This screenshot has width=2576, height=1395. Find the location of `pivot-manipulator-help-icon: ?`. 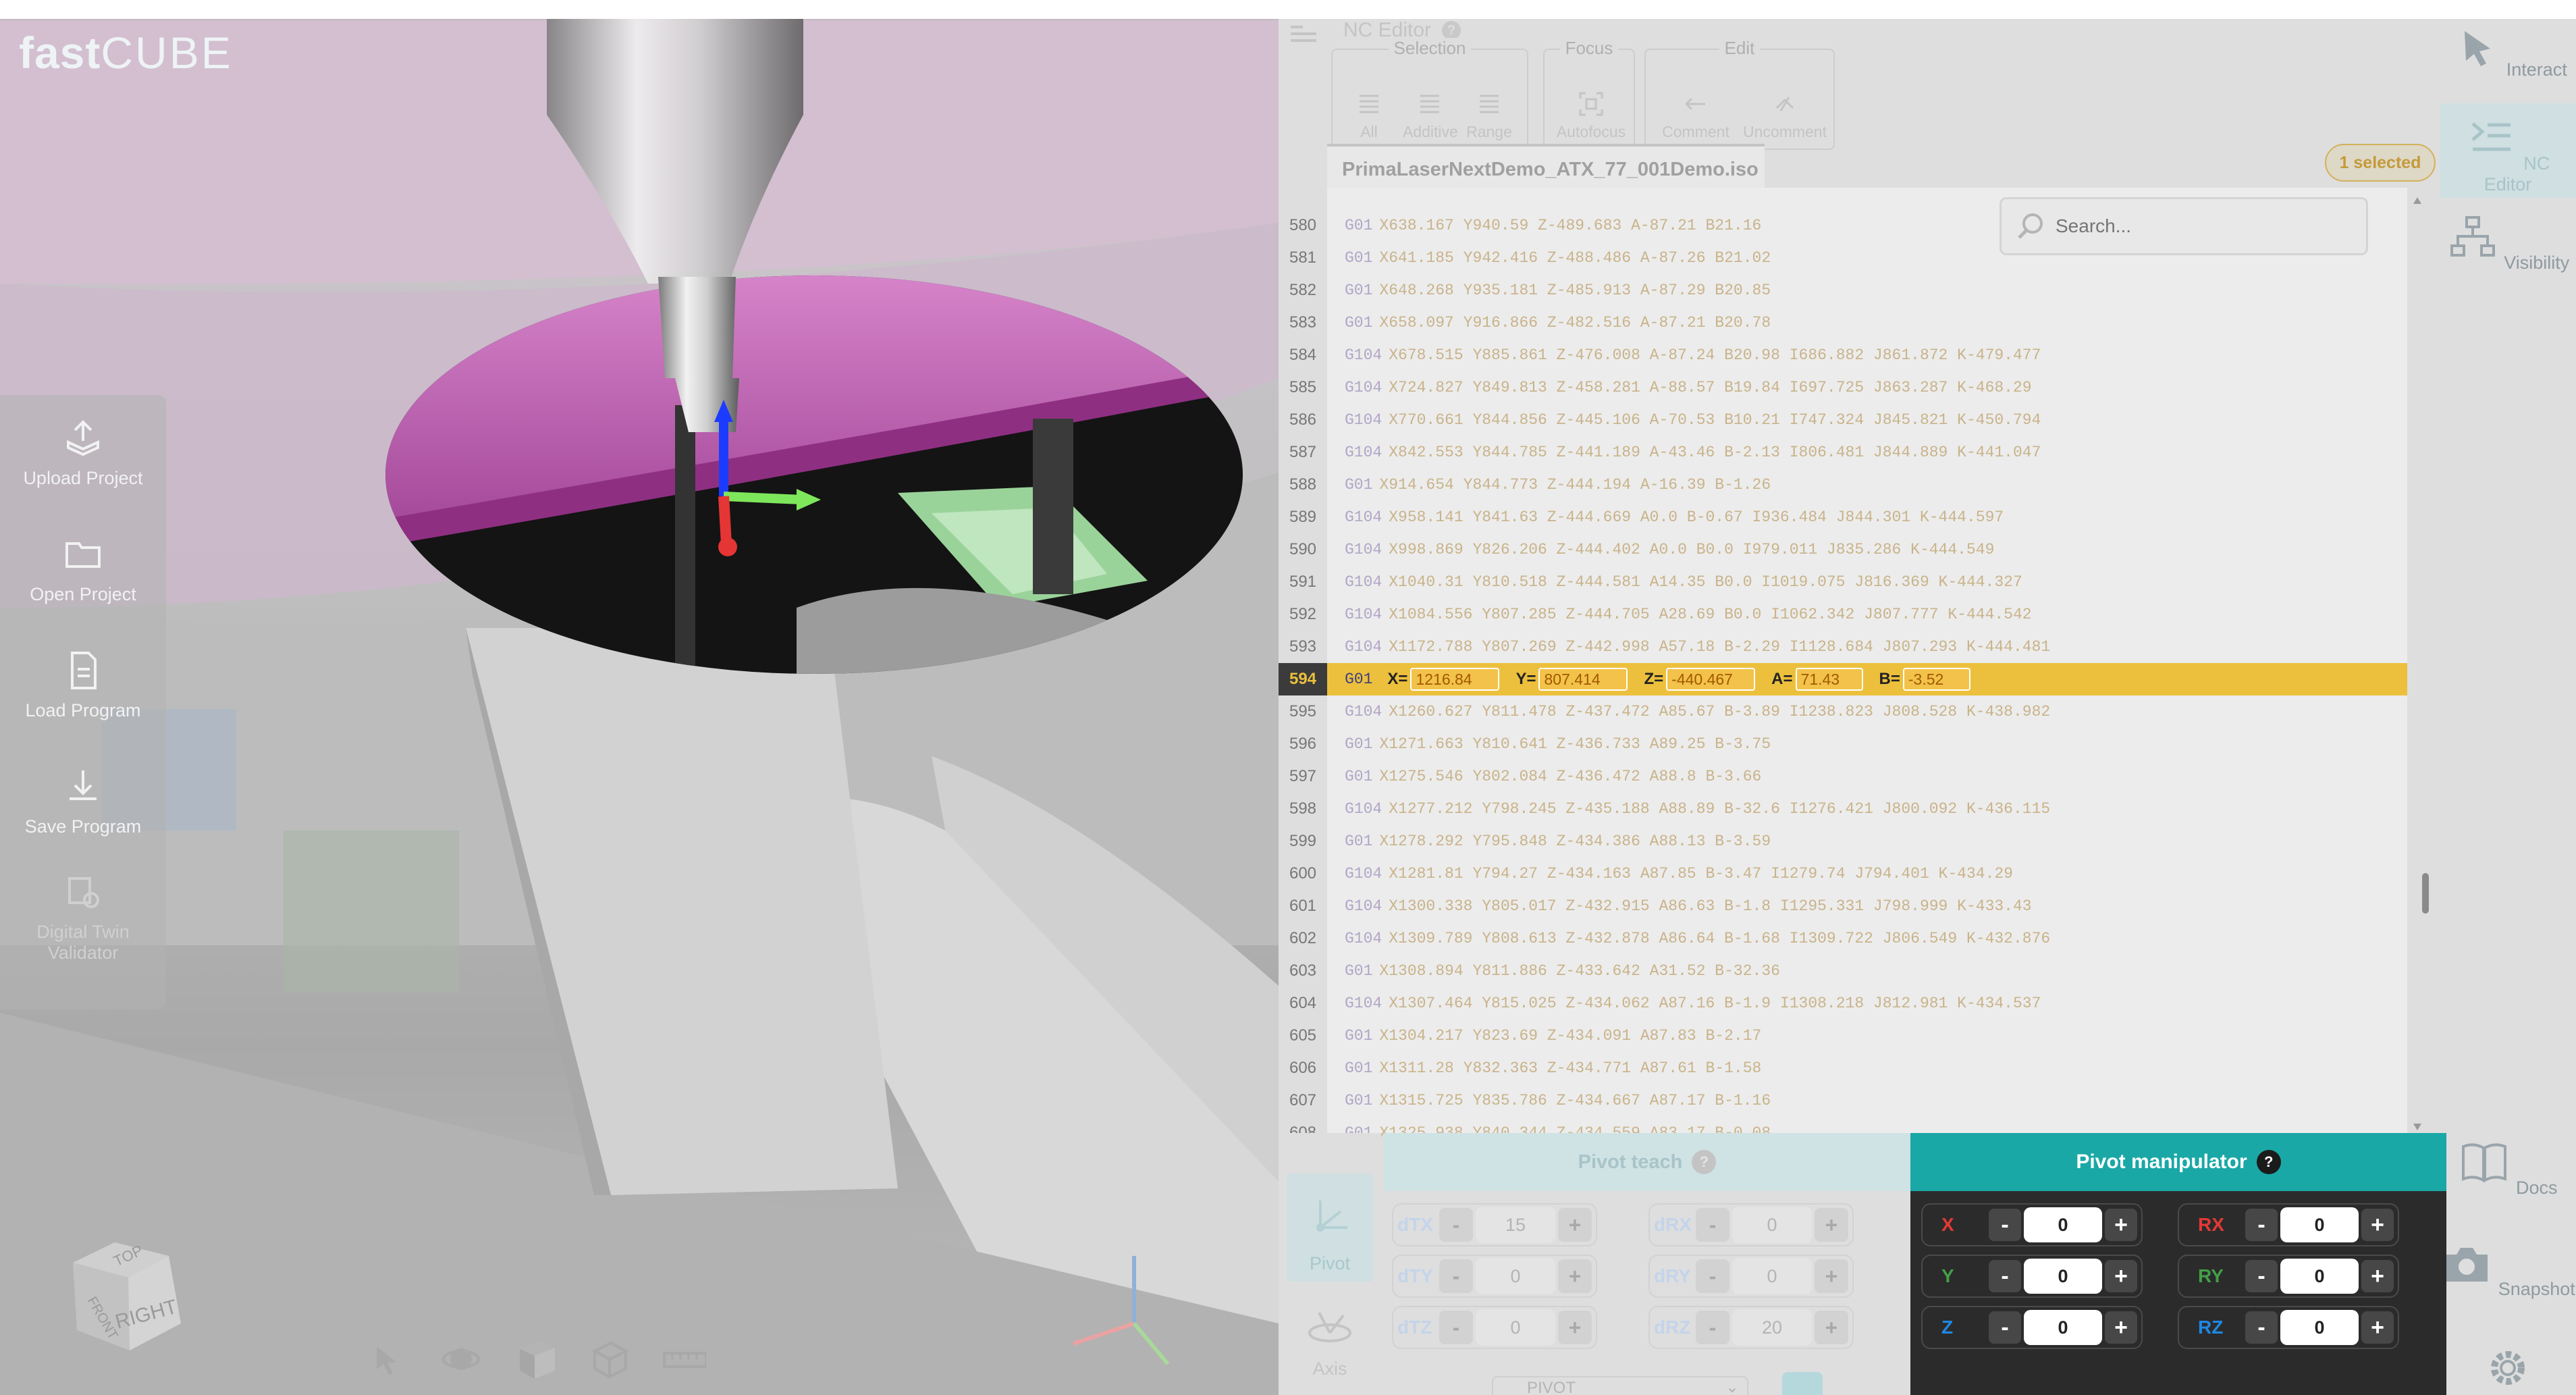

pivot-manipulator-help-icon: ? is located at coordinates (2268, 1162).